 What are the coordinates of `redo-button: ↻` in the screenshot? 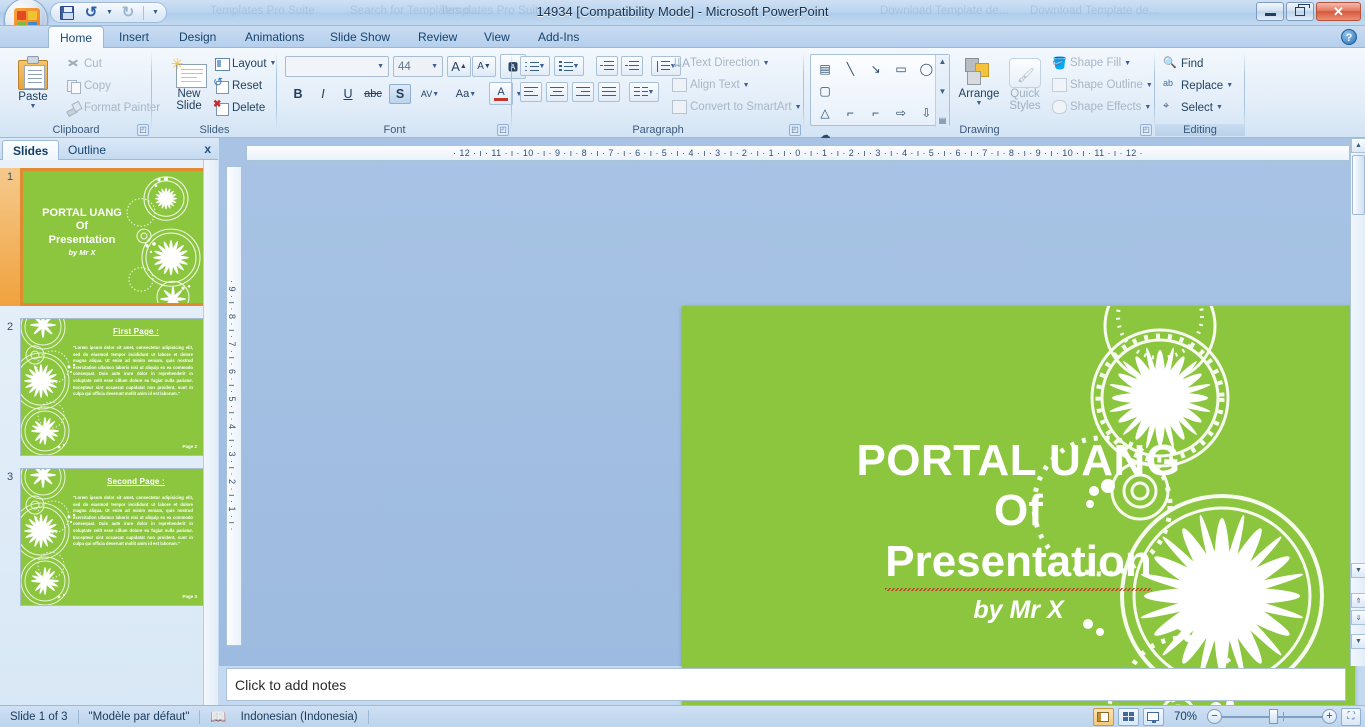 It's located at (128, 13).